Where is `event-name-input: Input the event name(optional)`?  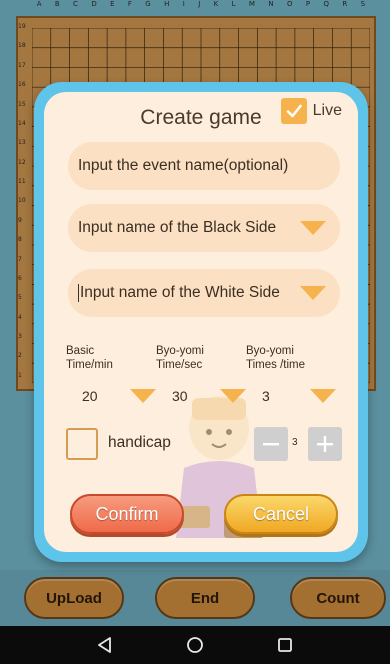 event-name-input: Input the event name(optional) is located at coordinates (204, 166).